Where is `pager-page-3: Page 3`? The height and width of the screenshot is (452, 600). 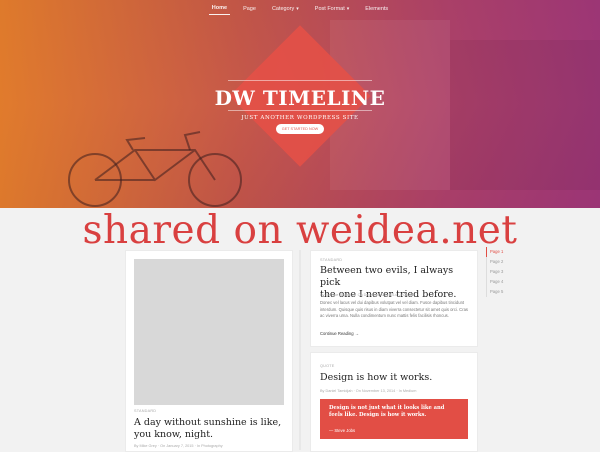
pager-page-3: Page 3 is located at coordinates (494, 272).